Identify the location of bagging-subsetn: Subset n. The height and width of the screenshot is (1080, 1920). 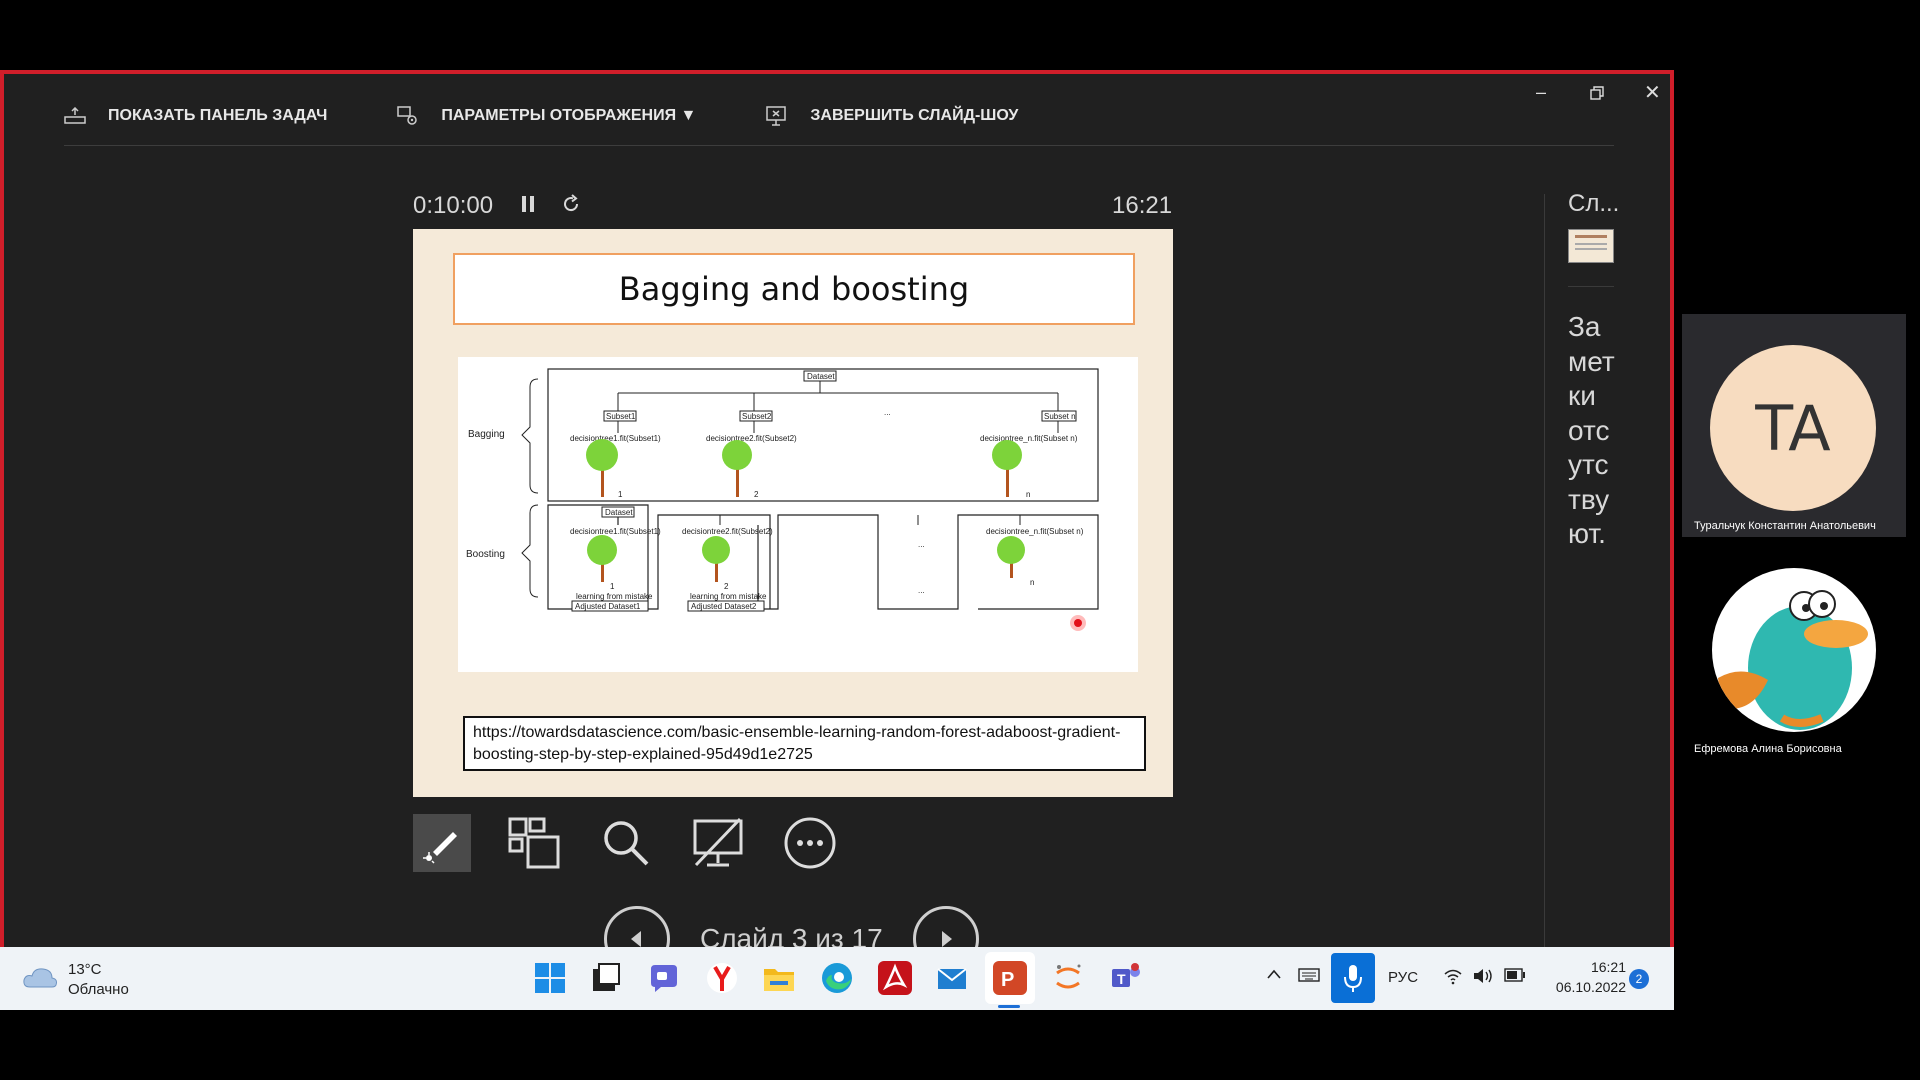
(1060, 416).